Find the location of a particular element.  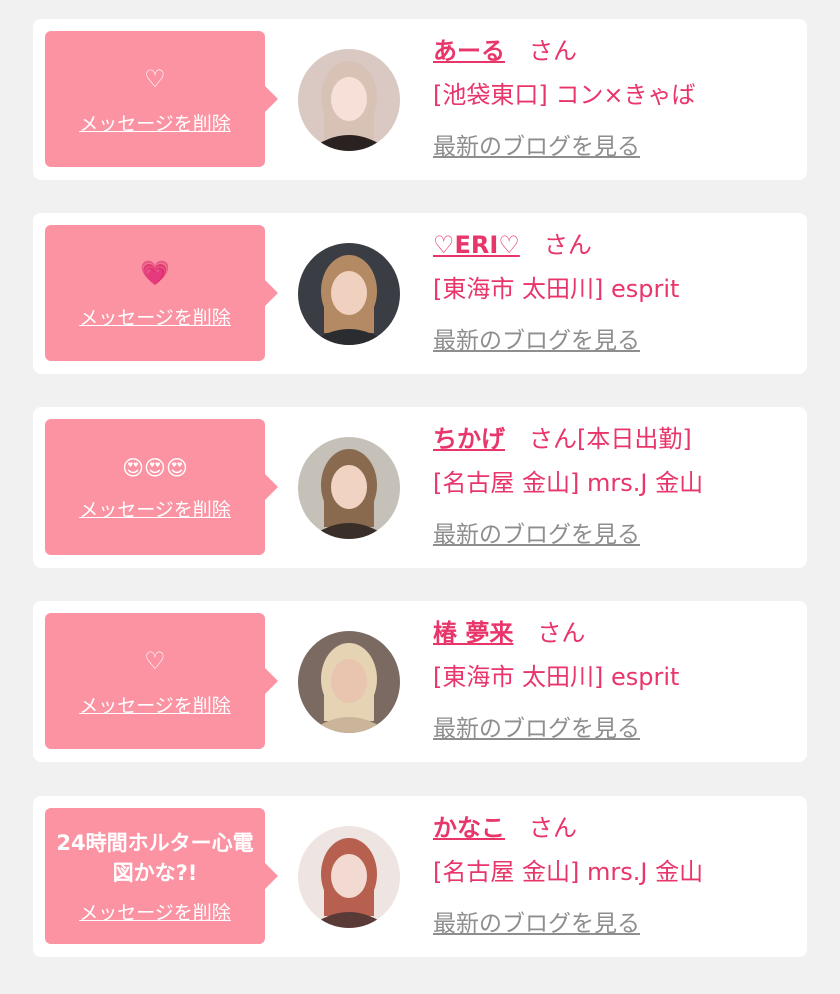

name-row: 椿 夢来 さん is located at coordinates (509, 633).